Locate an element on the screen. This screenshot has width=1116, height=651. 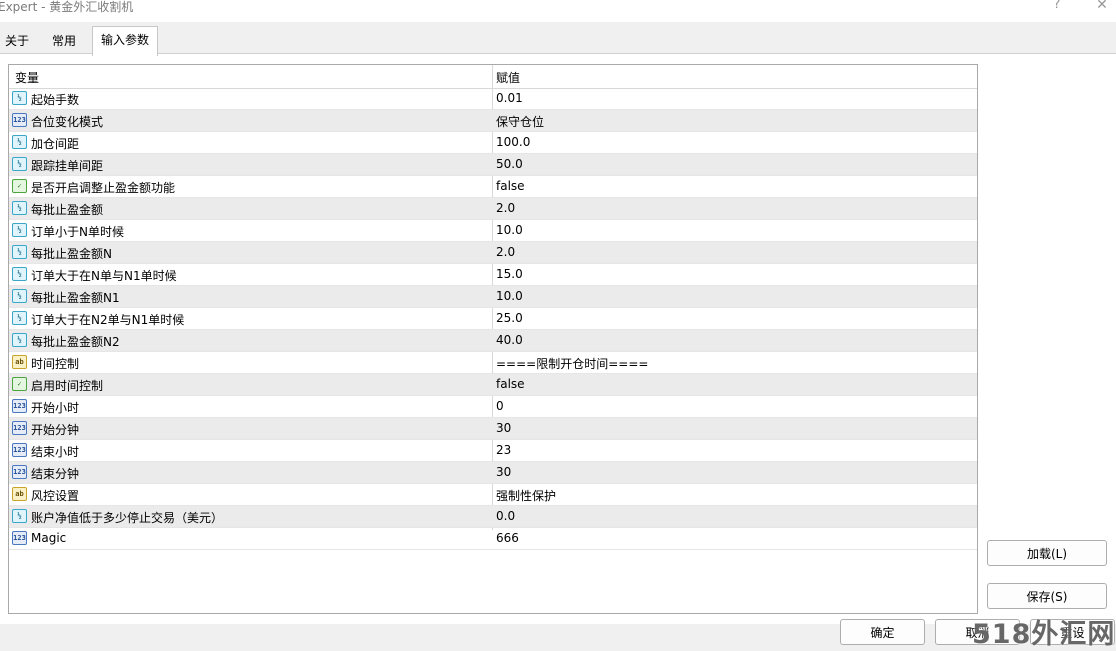
table-row: 123 开始分钟 30 is located at coordinates (493, 429).